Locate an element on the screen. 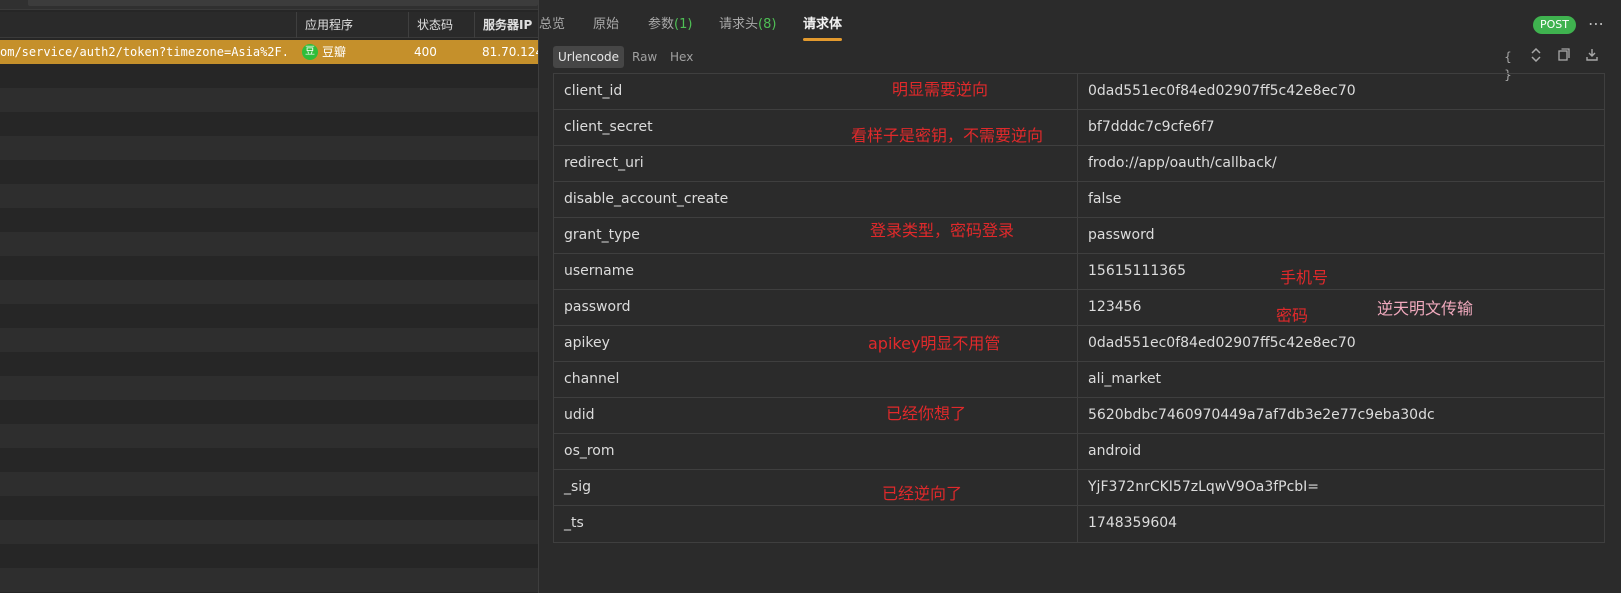 The width and height of the screenshot is (1621, 593). request-status: 400 is located at coordinates (425, 52).